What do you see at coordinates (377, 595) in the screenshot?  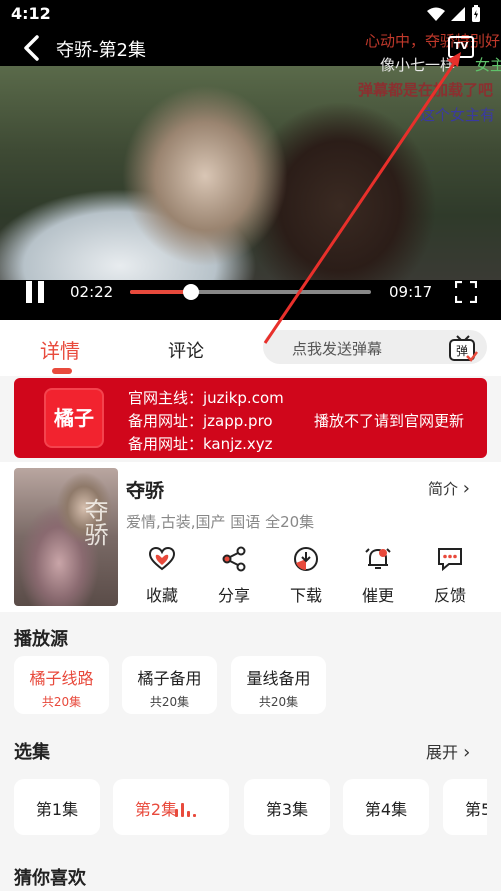 I see `action-label: 催更` at bounding box center [377, 595].